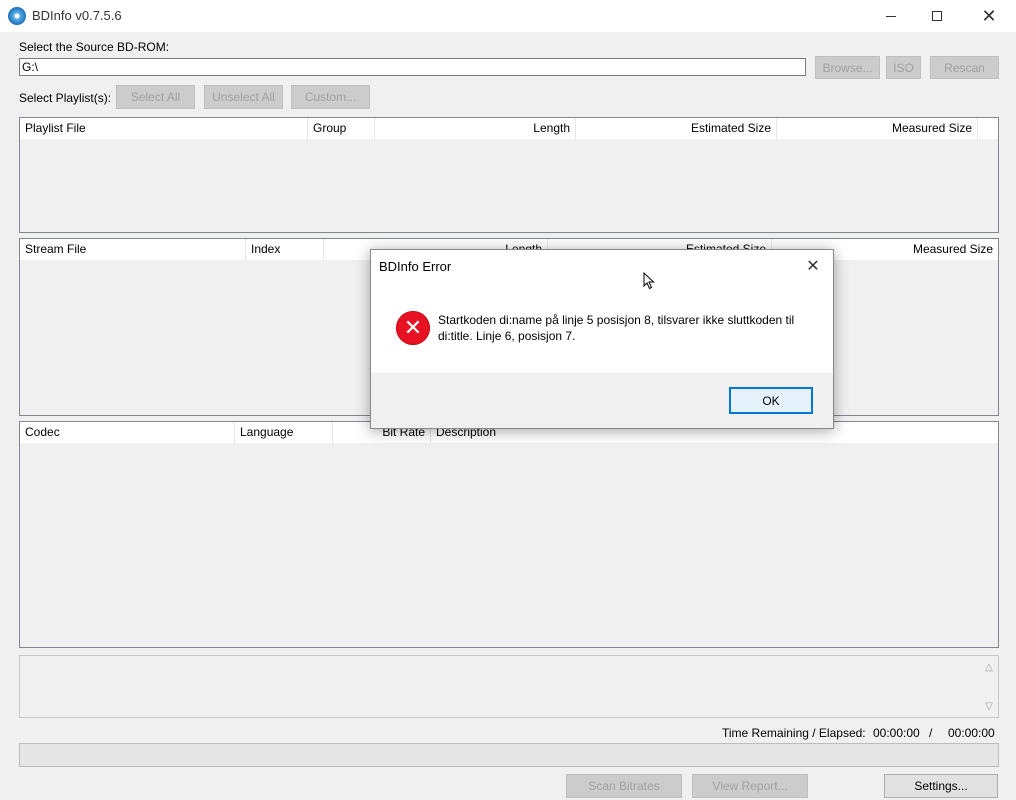 Image resolution: width=1016 pixels, height=800 pixels. I want to click on source-path-input: G:\, so click(412, 67).